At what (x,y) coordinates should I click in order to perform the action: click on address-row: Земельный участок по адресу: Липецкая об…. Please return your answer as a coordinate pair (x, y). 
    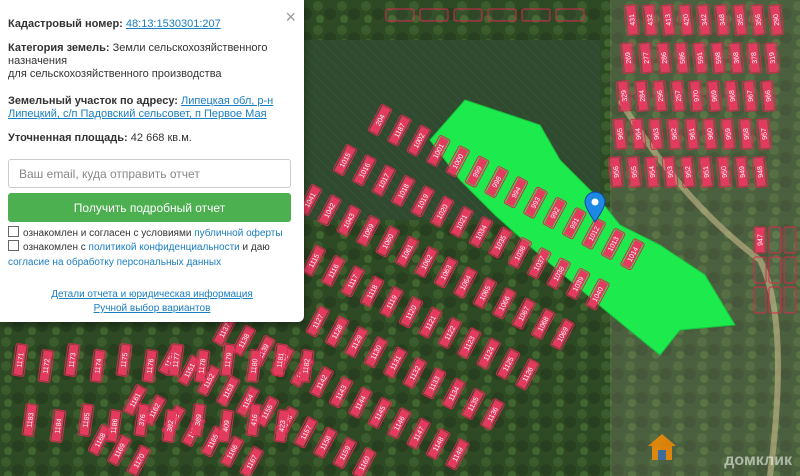
    Looking at the image, I should click on (146, 108).